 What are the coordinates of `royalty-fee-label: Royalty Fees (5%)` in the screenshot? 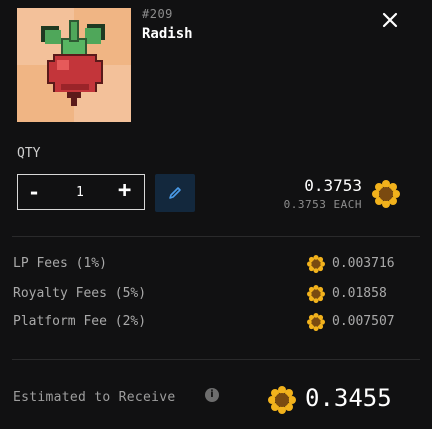 It's located at (80, 293).